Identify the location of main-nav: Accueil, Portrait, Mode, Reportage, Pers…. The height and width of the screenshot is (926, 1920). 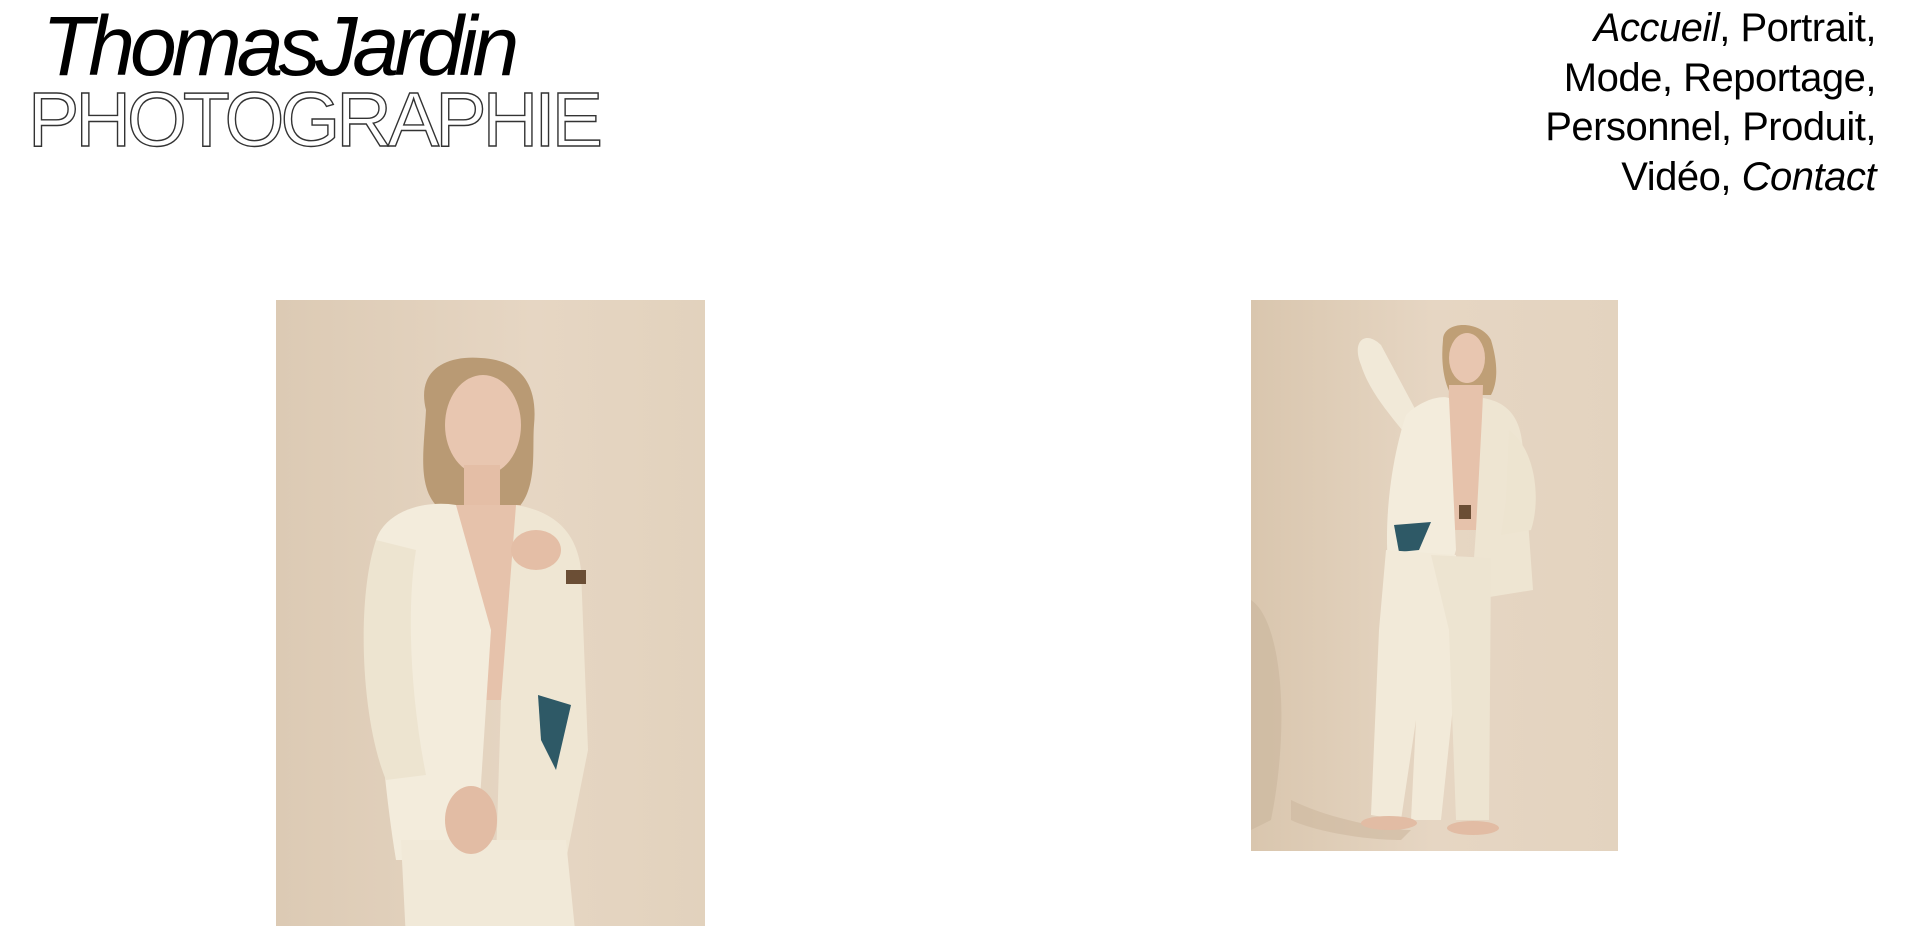
(1646, 103).